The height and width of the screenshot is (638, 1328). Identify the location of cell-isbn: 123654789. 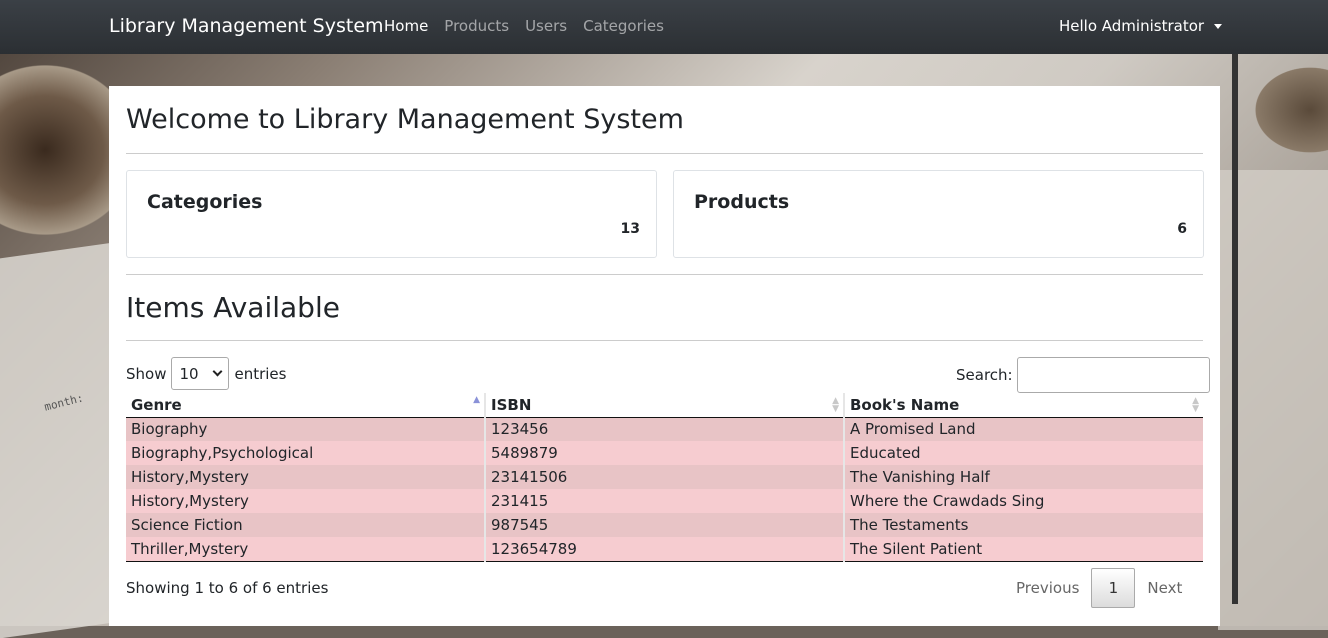
(664, 549).